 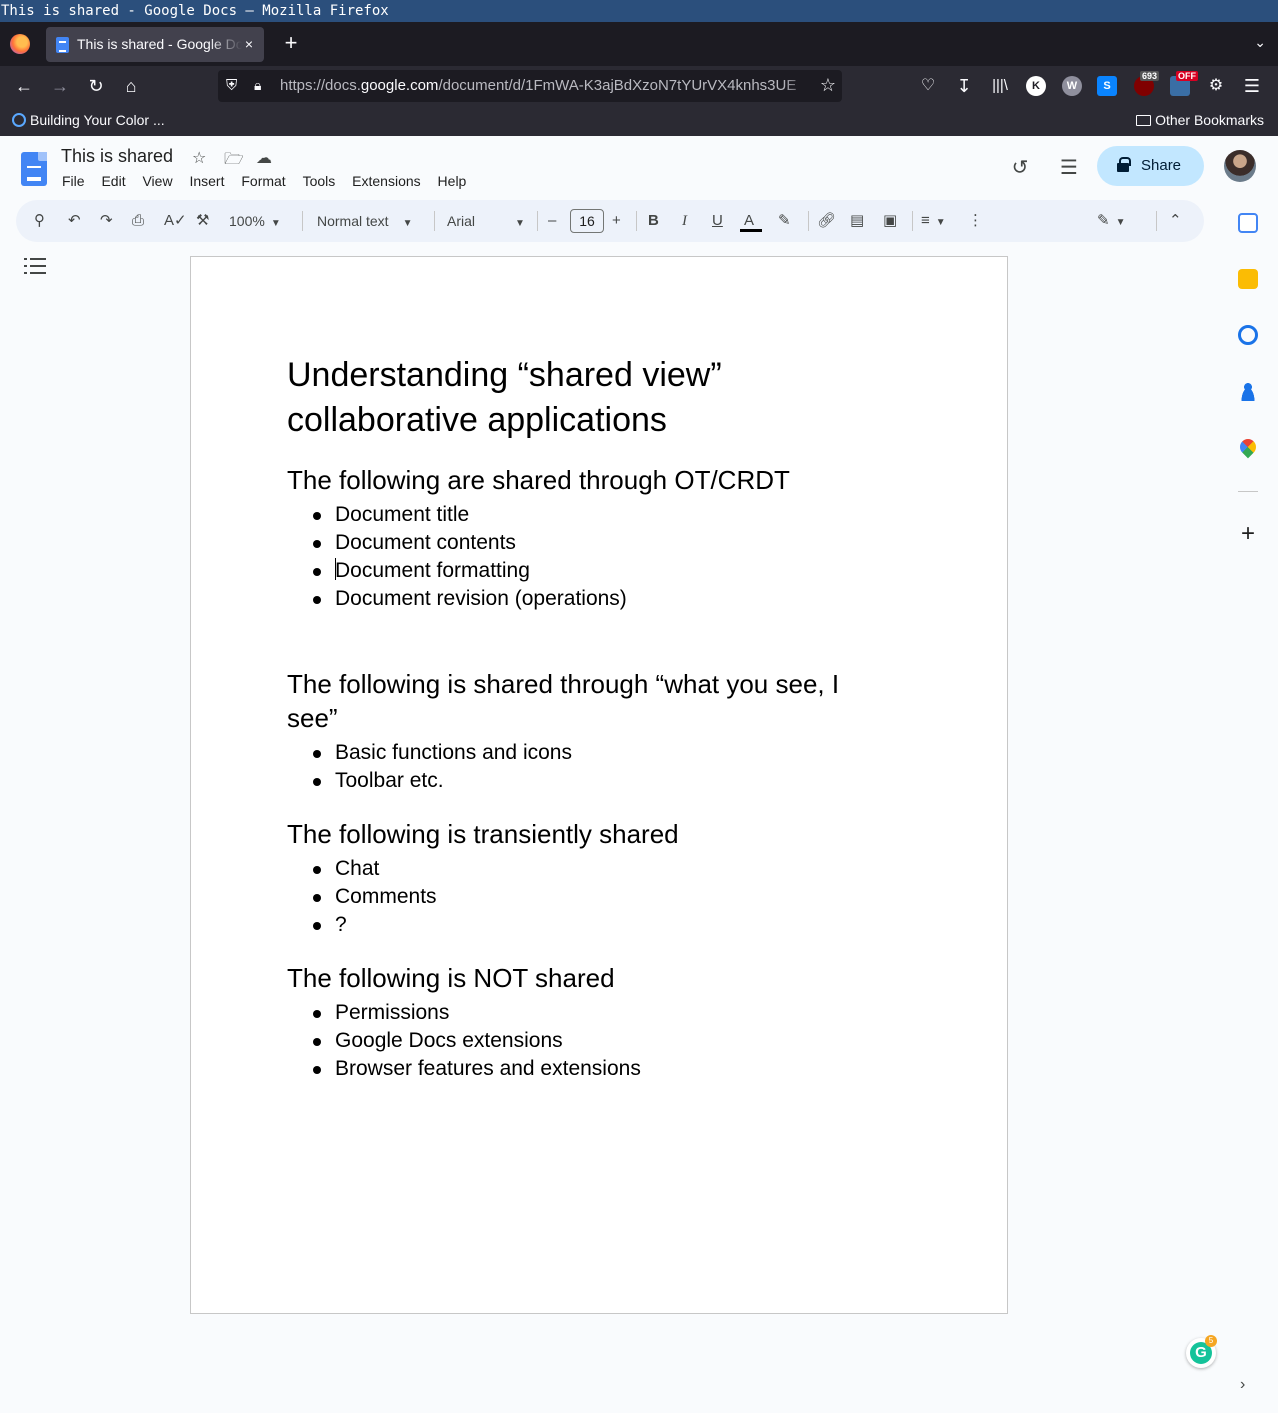 What do you see at coordinates (587, 651) in the screenshot?
I see `empty-paragraph` at bounding box center [587, 651].